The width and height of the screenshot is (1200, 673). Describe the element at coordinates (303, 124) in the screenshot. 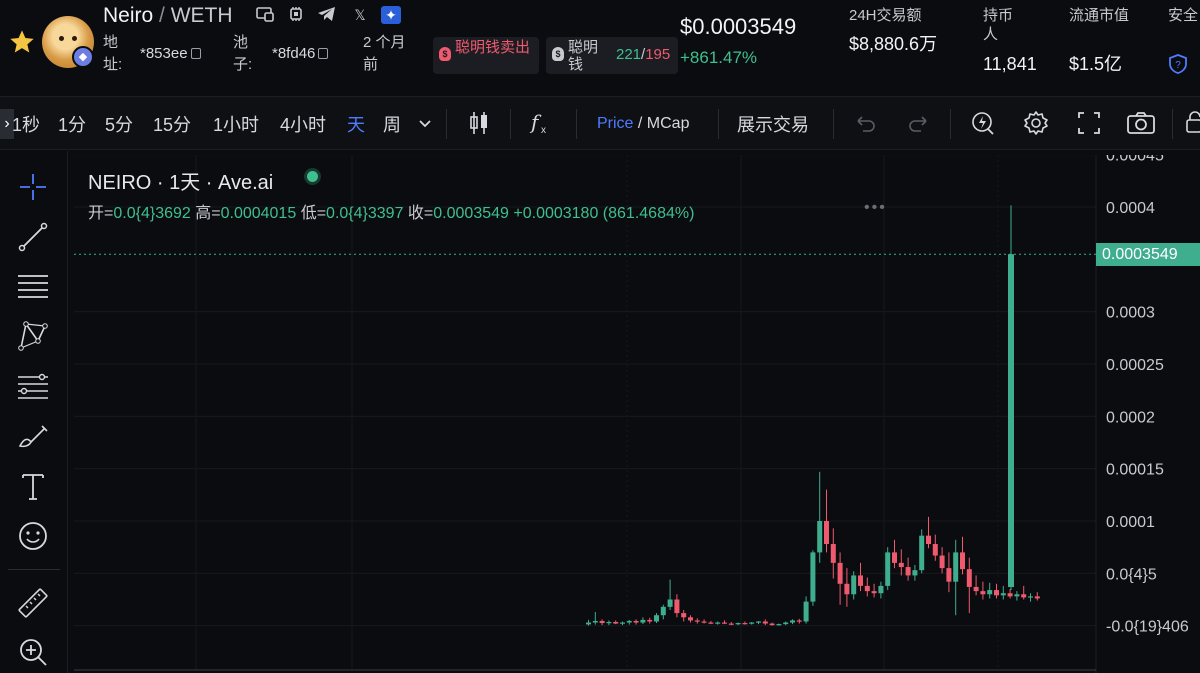

I see `timeframe-4h: 4小时` at that location.